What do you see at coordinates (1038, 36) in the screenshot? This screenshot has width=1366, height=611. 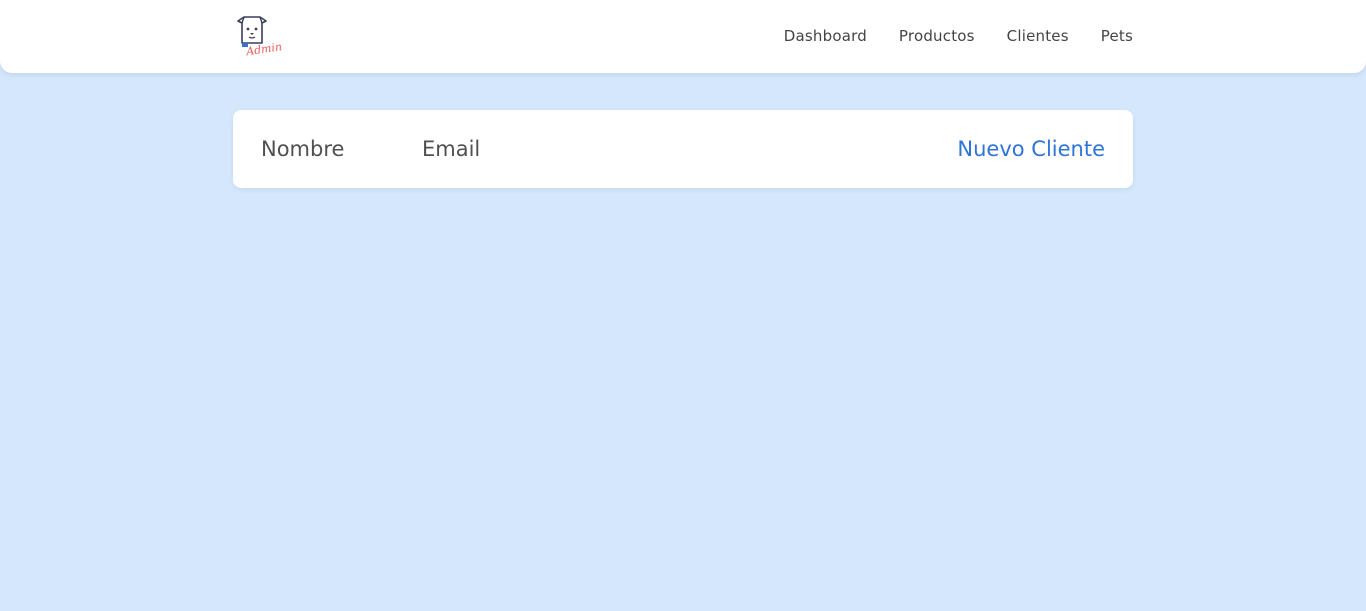 I see `nav-clientes: Clientes` at bounding box center [1038, 36].